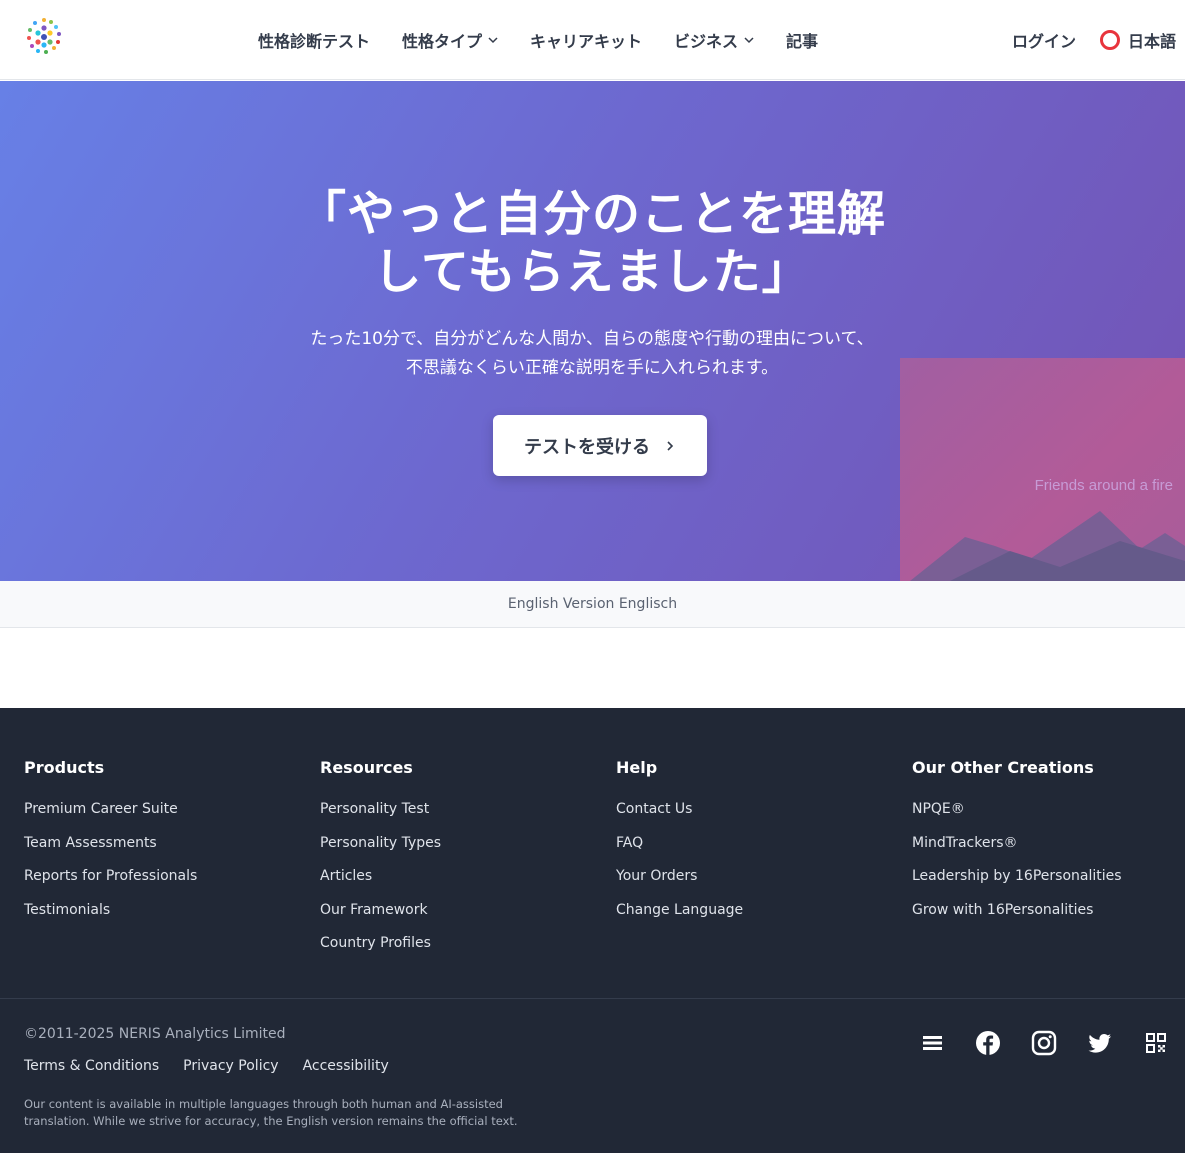 The height and width of the screenshot is (1153, 1185). Describe the element at coordinates (591, 214) in the screenshot. I see `hero-title-line1: 「やっと自分のことを理解` at that location.